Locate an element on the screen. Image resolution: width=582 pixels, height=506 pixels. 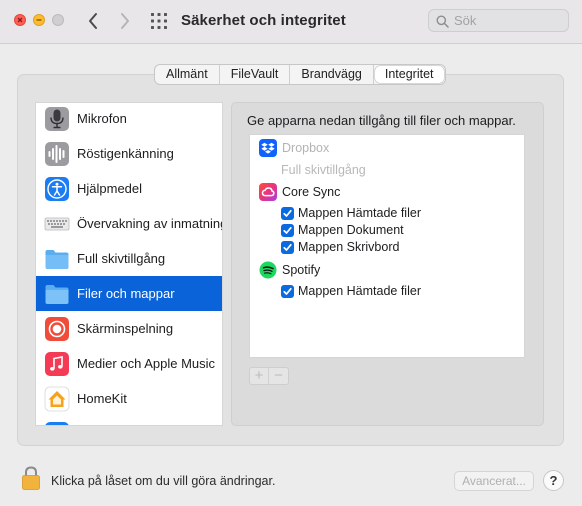
help-button: ? is located at coordinates (553, 480).